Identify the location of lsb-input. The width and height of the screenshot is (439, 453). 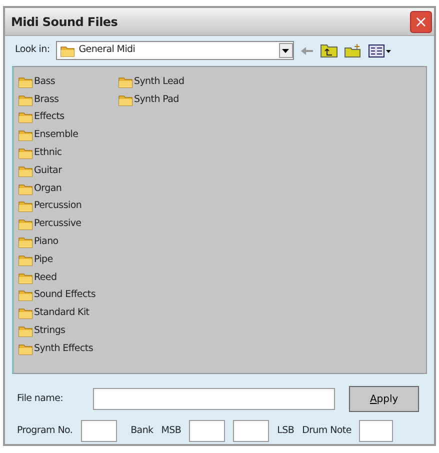
(251, 431).